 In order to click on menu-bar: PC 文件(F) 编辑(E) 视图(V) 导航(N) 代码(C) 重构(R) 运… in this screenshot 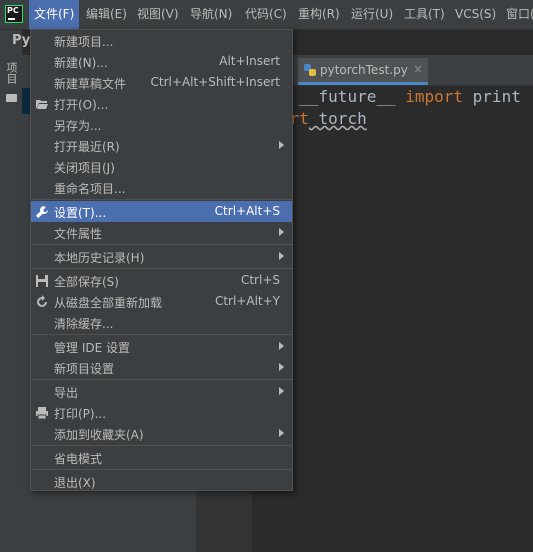, I will do `click(266, 15)`.